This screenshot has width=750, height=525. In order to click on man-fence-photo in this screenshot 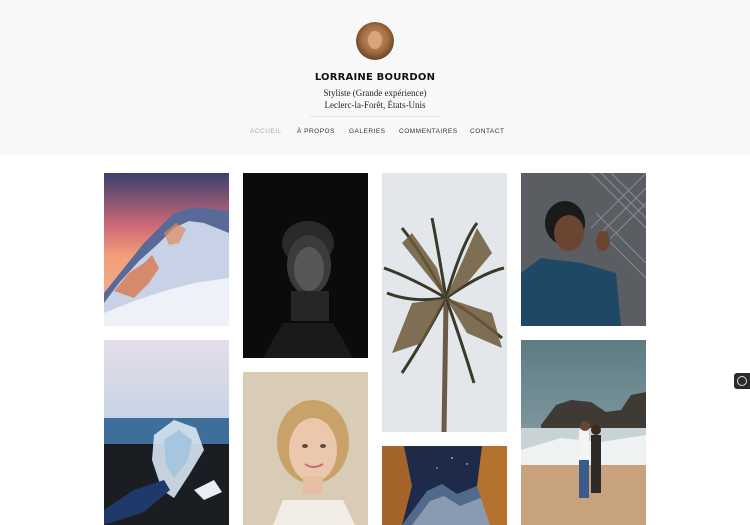, I will do `click(583, 249)`.